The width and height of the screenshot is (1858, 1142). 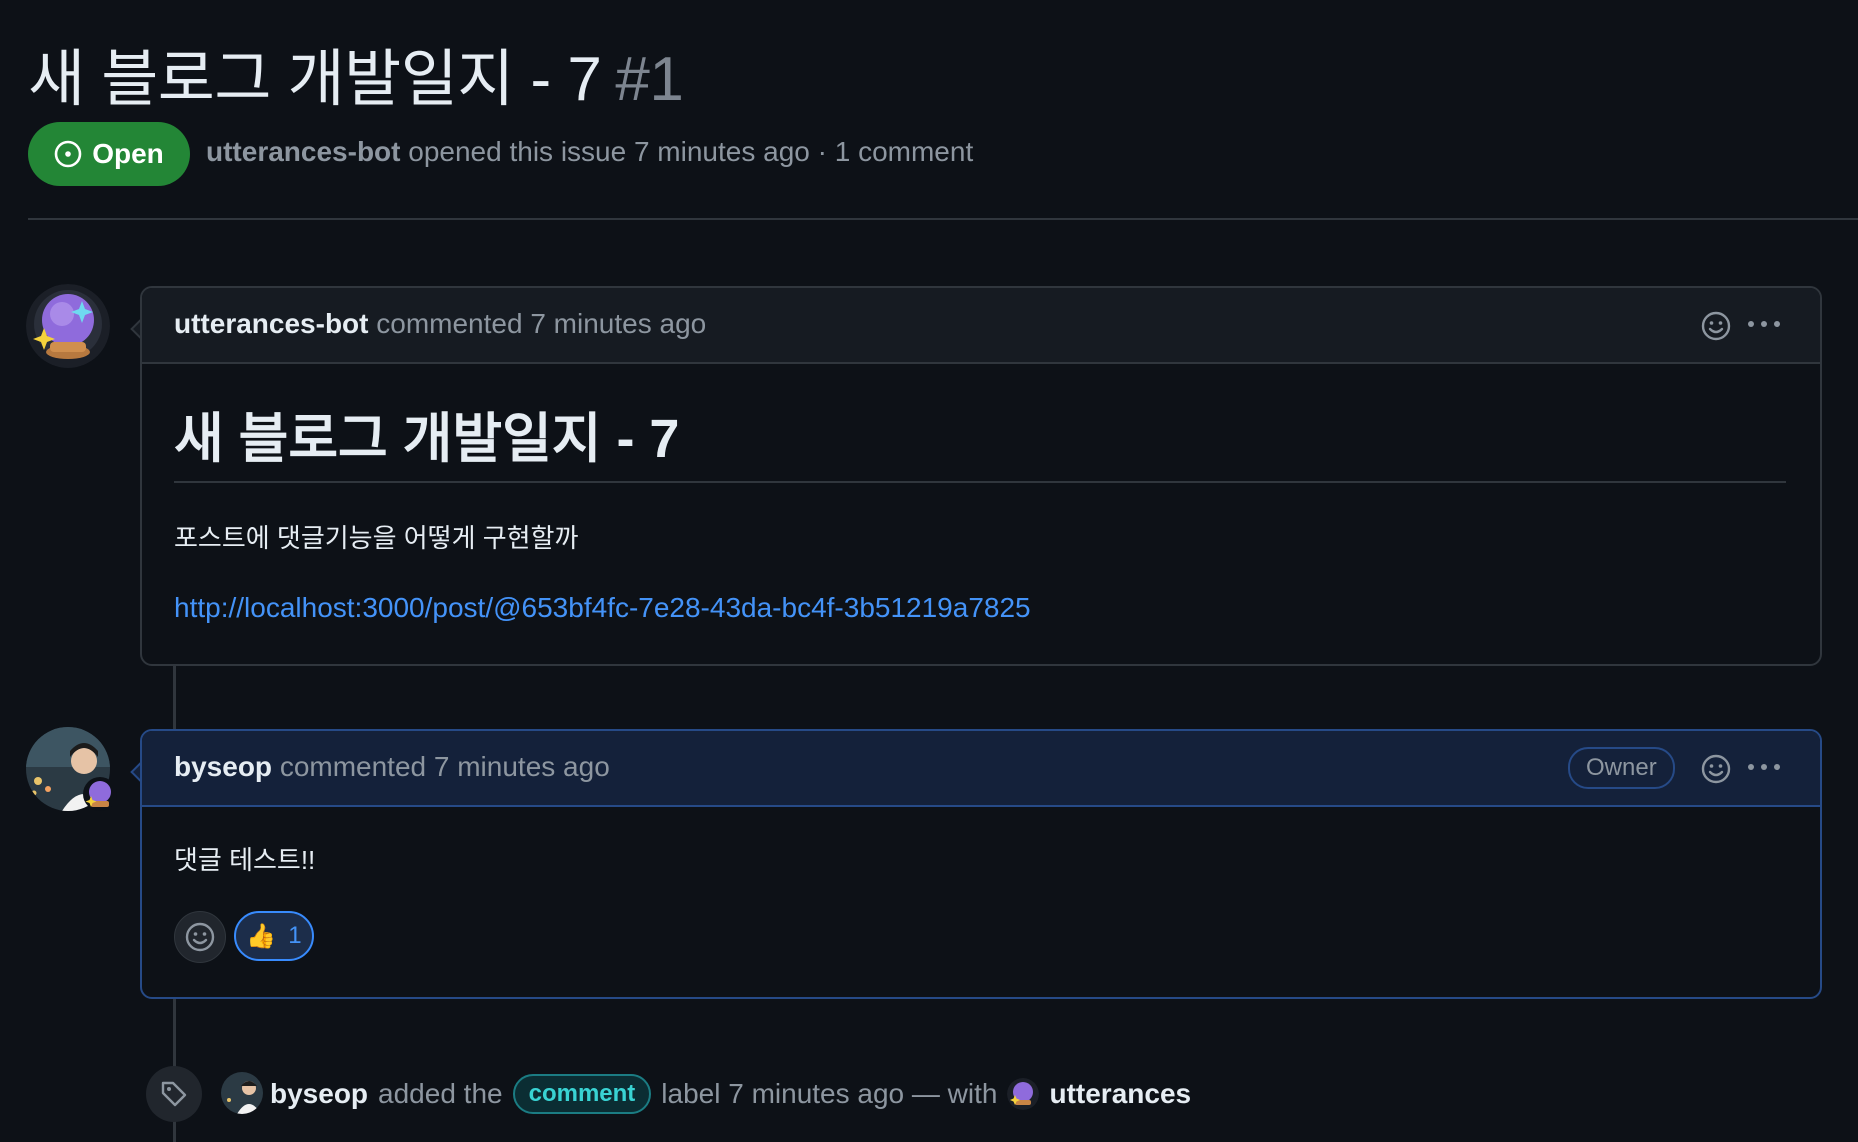 What do you see at coordinates (261, 936) in the screenshot?
I see `thumbs-up-icon: 👍` at bounding box center [261, 936].